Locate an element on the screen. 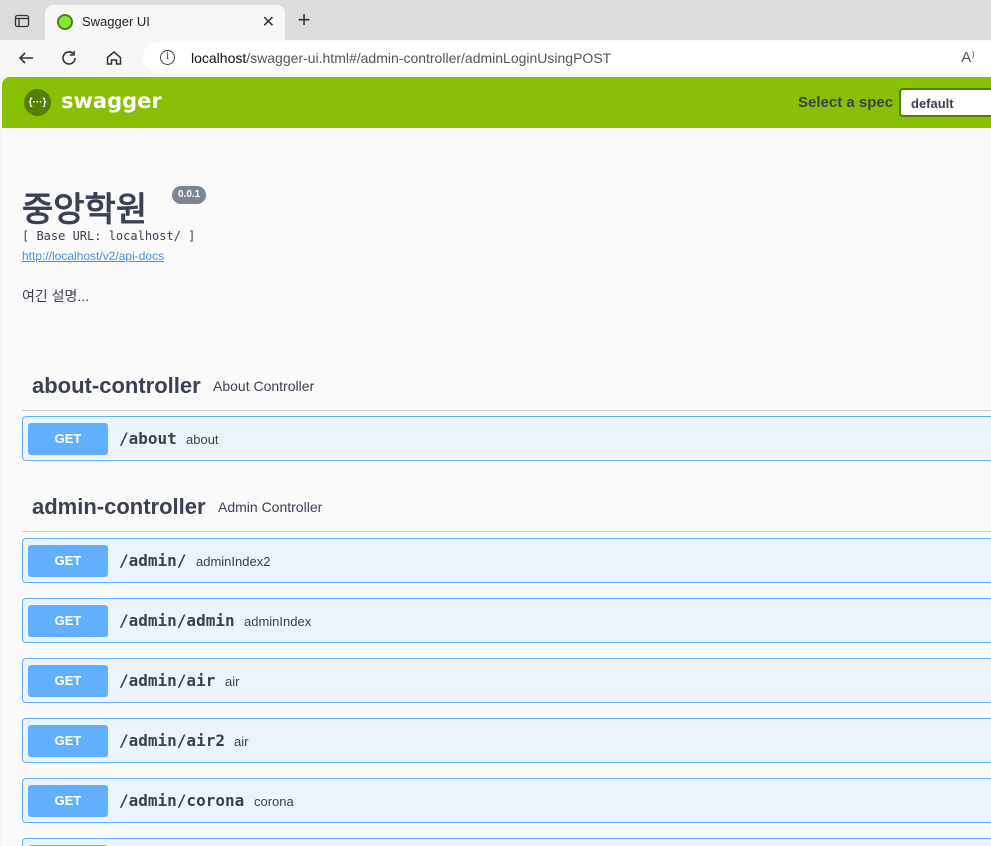  tab-title: Swagger UI is located at coordinates (116, 21).